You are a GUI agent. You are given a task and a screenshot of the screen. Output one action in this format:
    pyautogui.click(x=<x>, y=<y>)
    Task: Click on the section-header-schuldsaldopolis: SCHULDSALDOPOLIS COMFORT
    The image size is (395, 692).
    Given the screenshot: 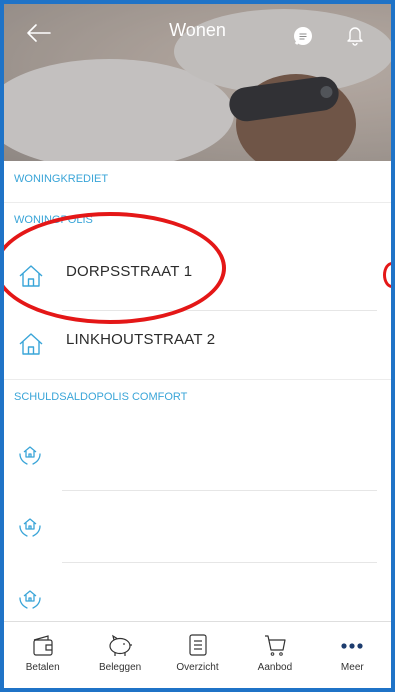 What is the action you would take?
    pyautogui.click(x=197, y=399)
    